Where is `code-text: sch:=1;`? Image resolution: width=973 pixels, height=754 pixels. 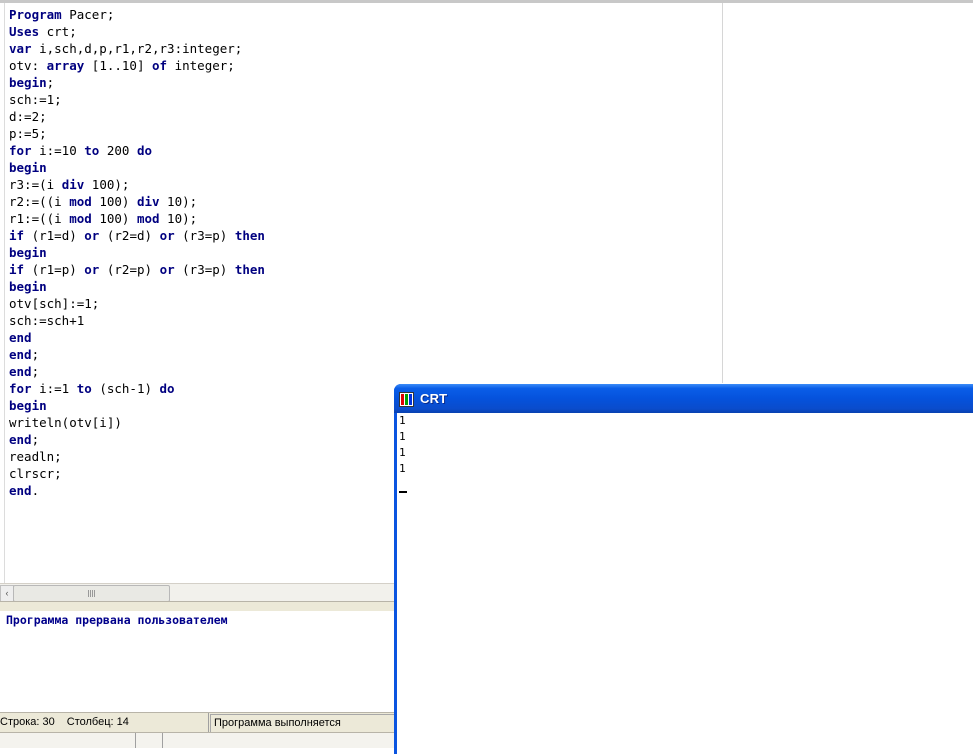
code-text: sch:=1; is located at coordinates (35, 99).